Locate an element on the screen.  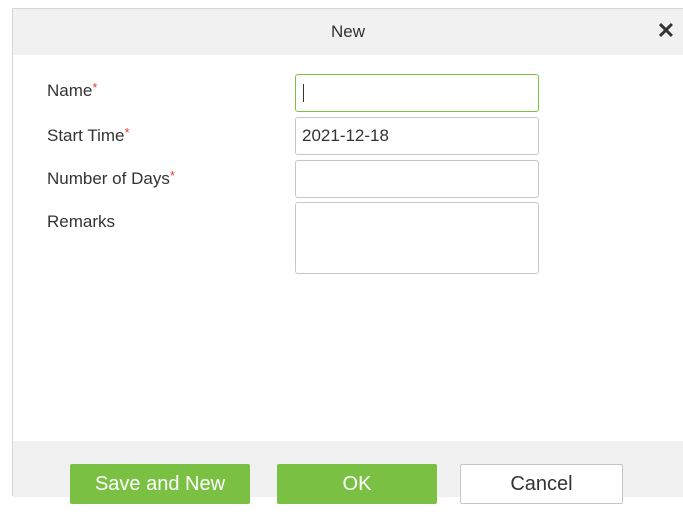
start-time-label: Start Time* is located at coordinates (88, 135).